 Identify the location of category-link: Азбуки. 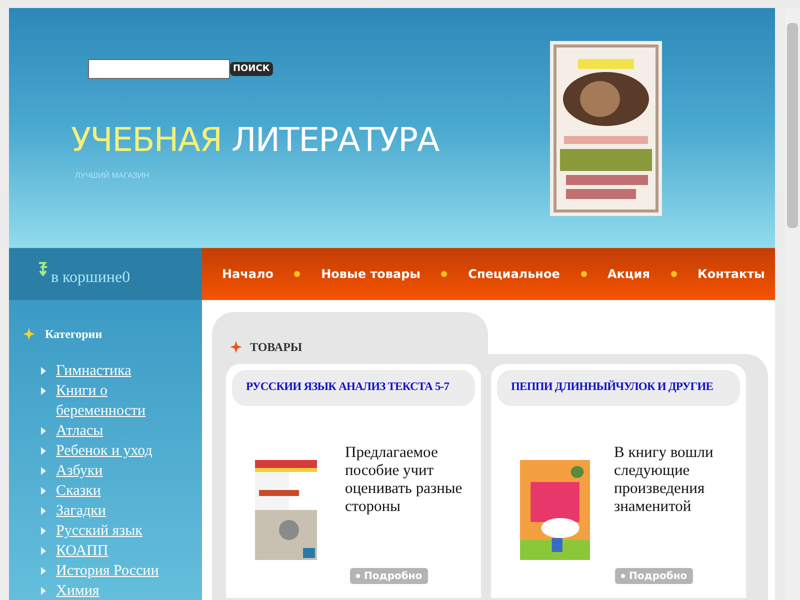
(116, 471).